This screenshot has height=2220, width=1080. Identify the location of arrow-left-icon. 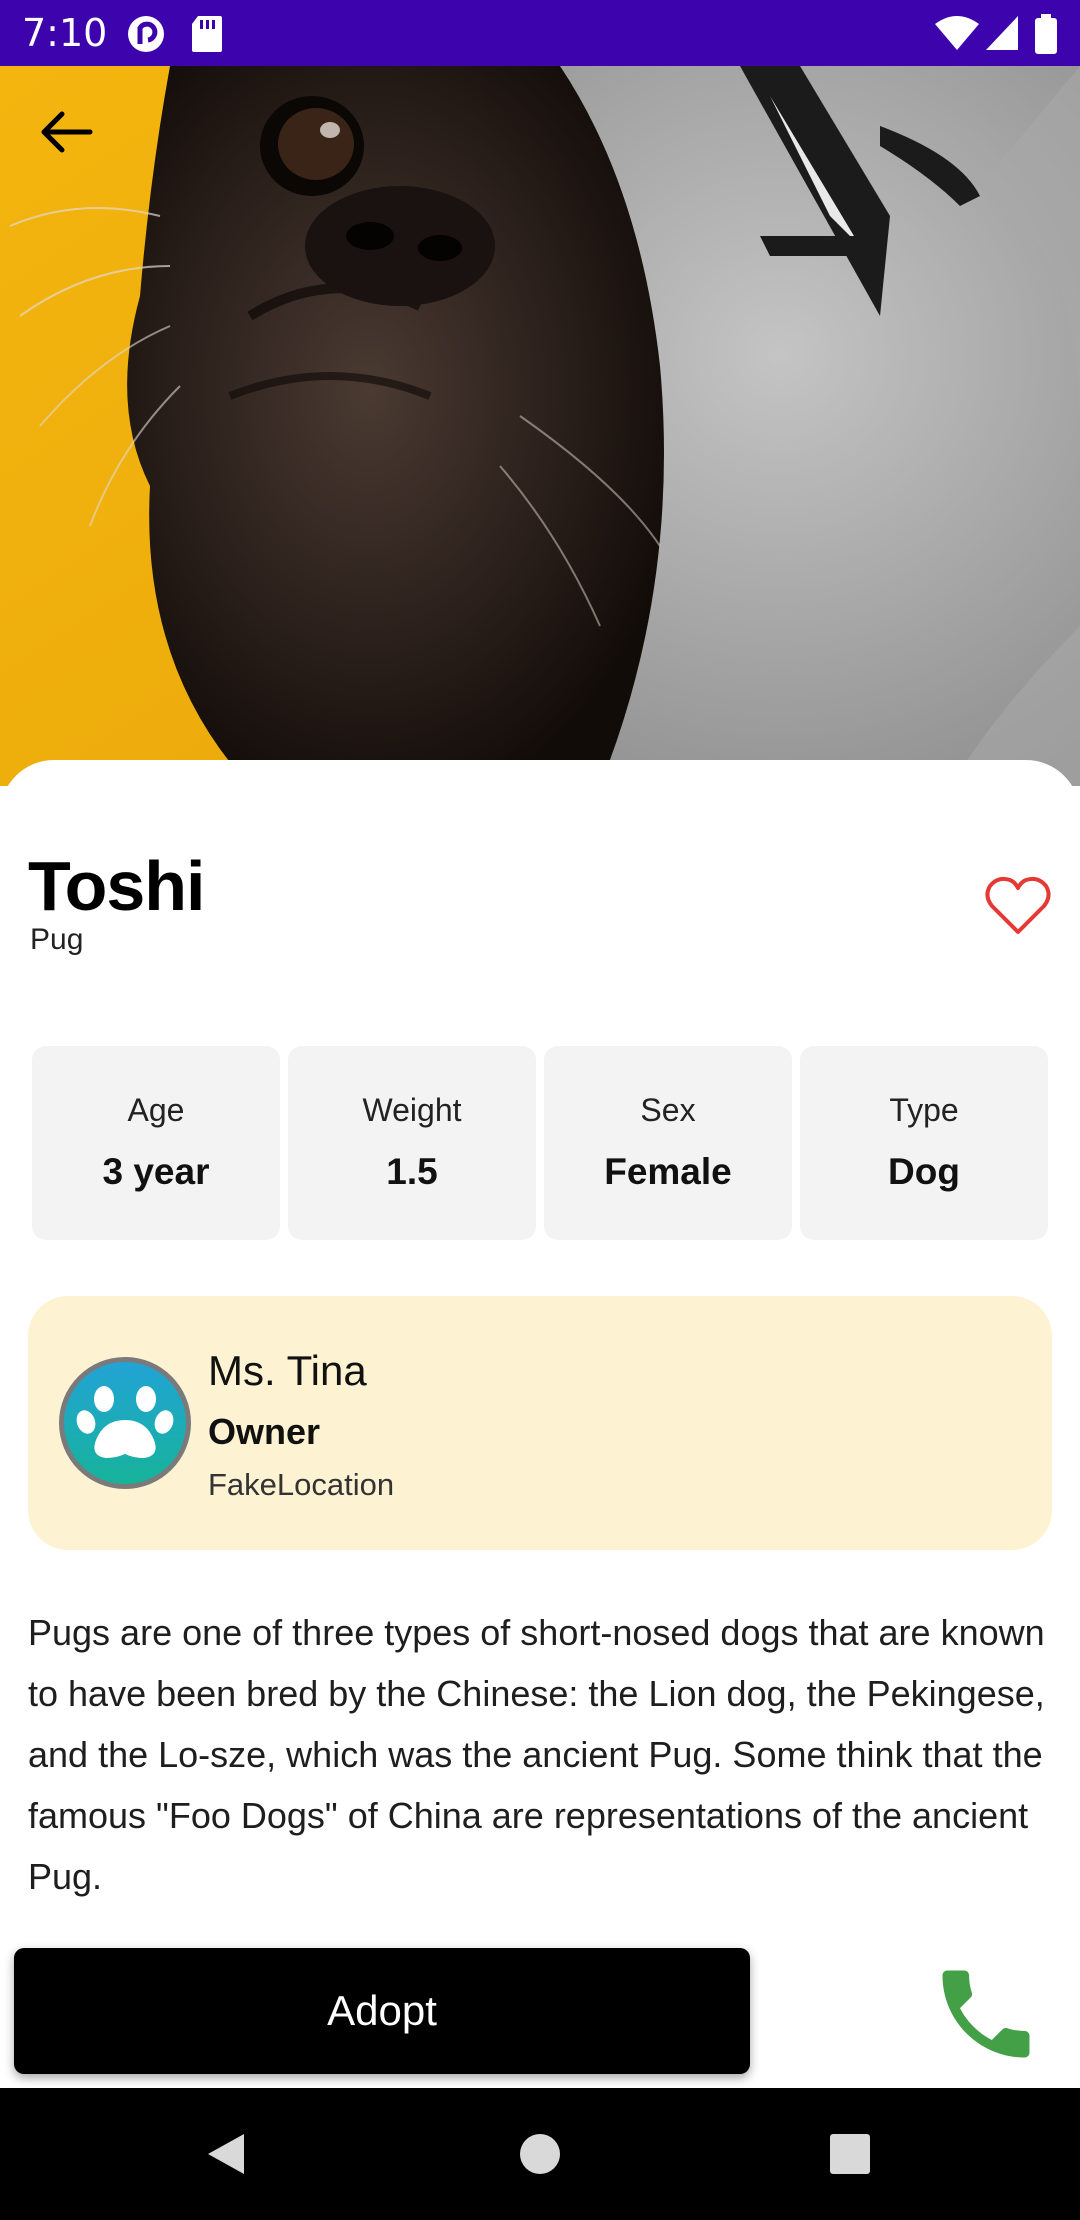
(67, 132).